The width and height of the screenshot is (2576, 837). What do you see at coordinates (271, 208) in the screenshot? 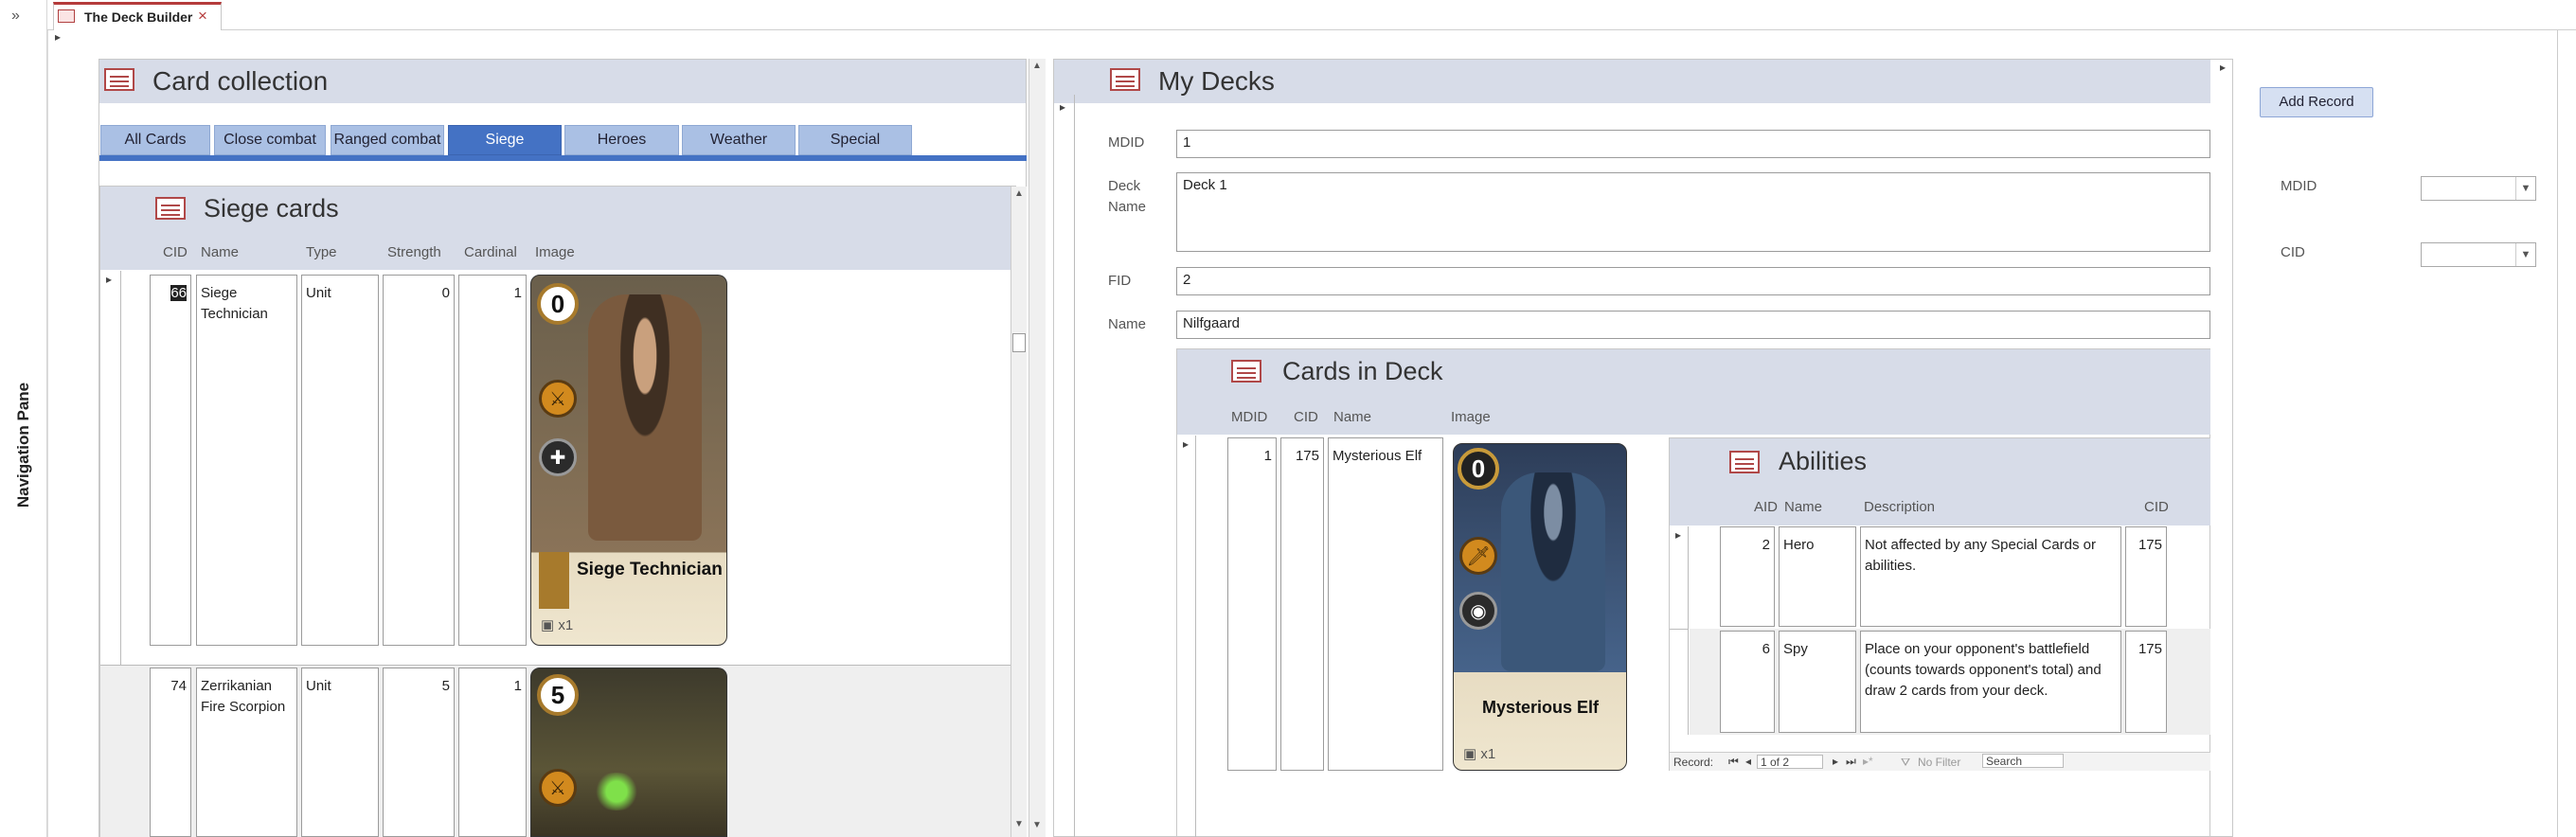
I see `siege-cards-title: Siege cards` at bounding box center [271, 208].